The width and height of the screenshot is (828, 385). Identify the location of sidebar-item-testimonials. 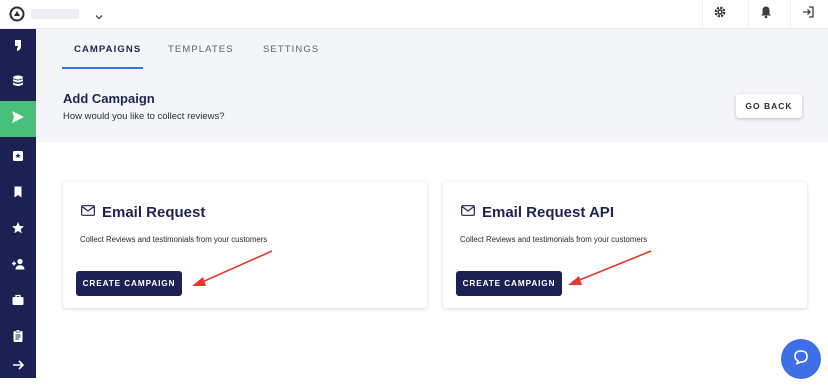
(18, 47).